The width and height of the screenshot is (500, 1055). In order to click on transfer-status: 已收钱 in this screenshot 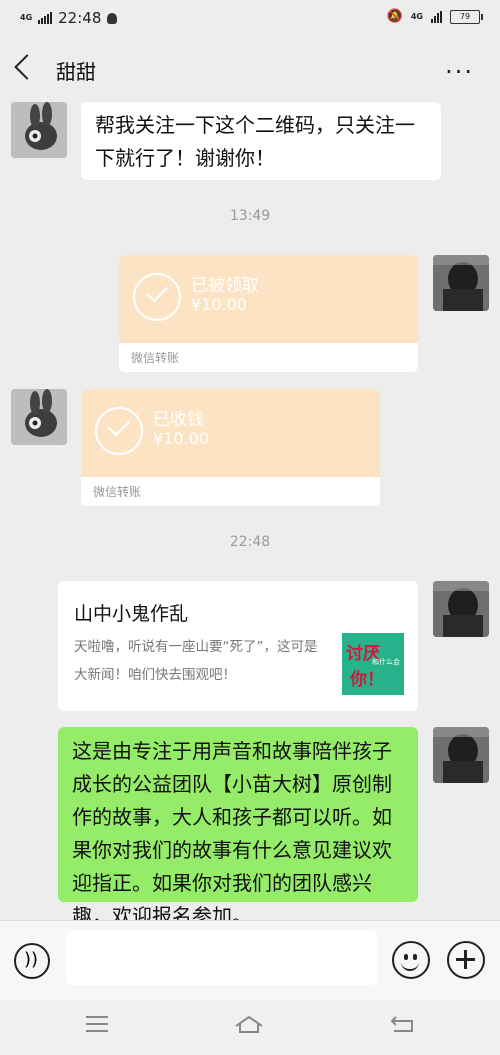, I will do `click(178, 420)`.